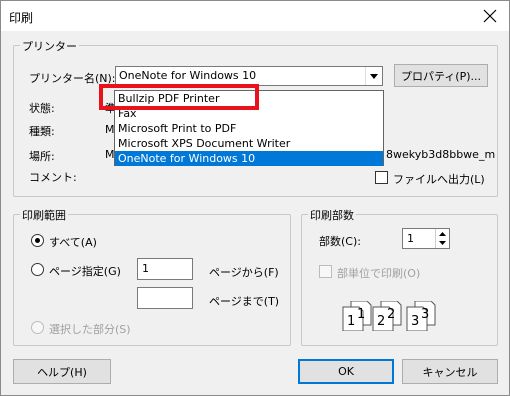 The image size is (510, 396). I want to click on collate-checkbox, so click(325, 271).